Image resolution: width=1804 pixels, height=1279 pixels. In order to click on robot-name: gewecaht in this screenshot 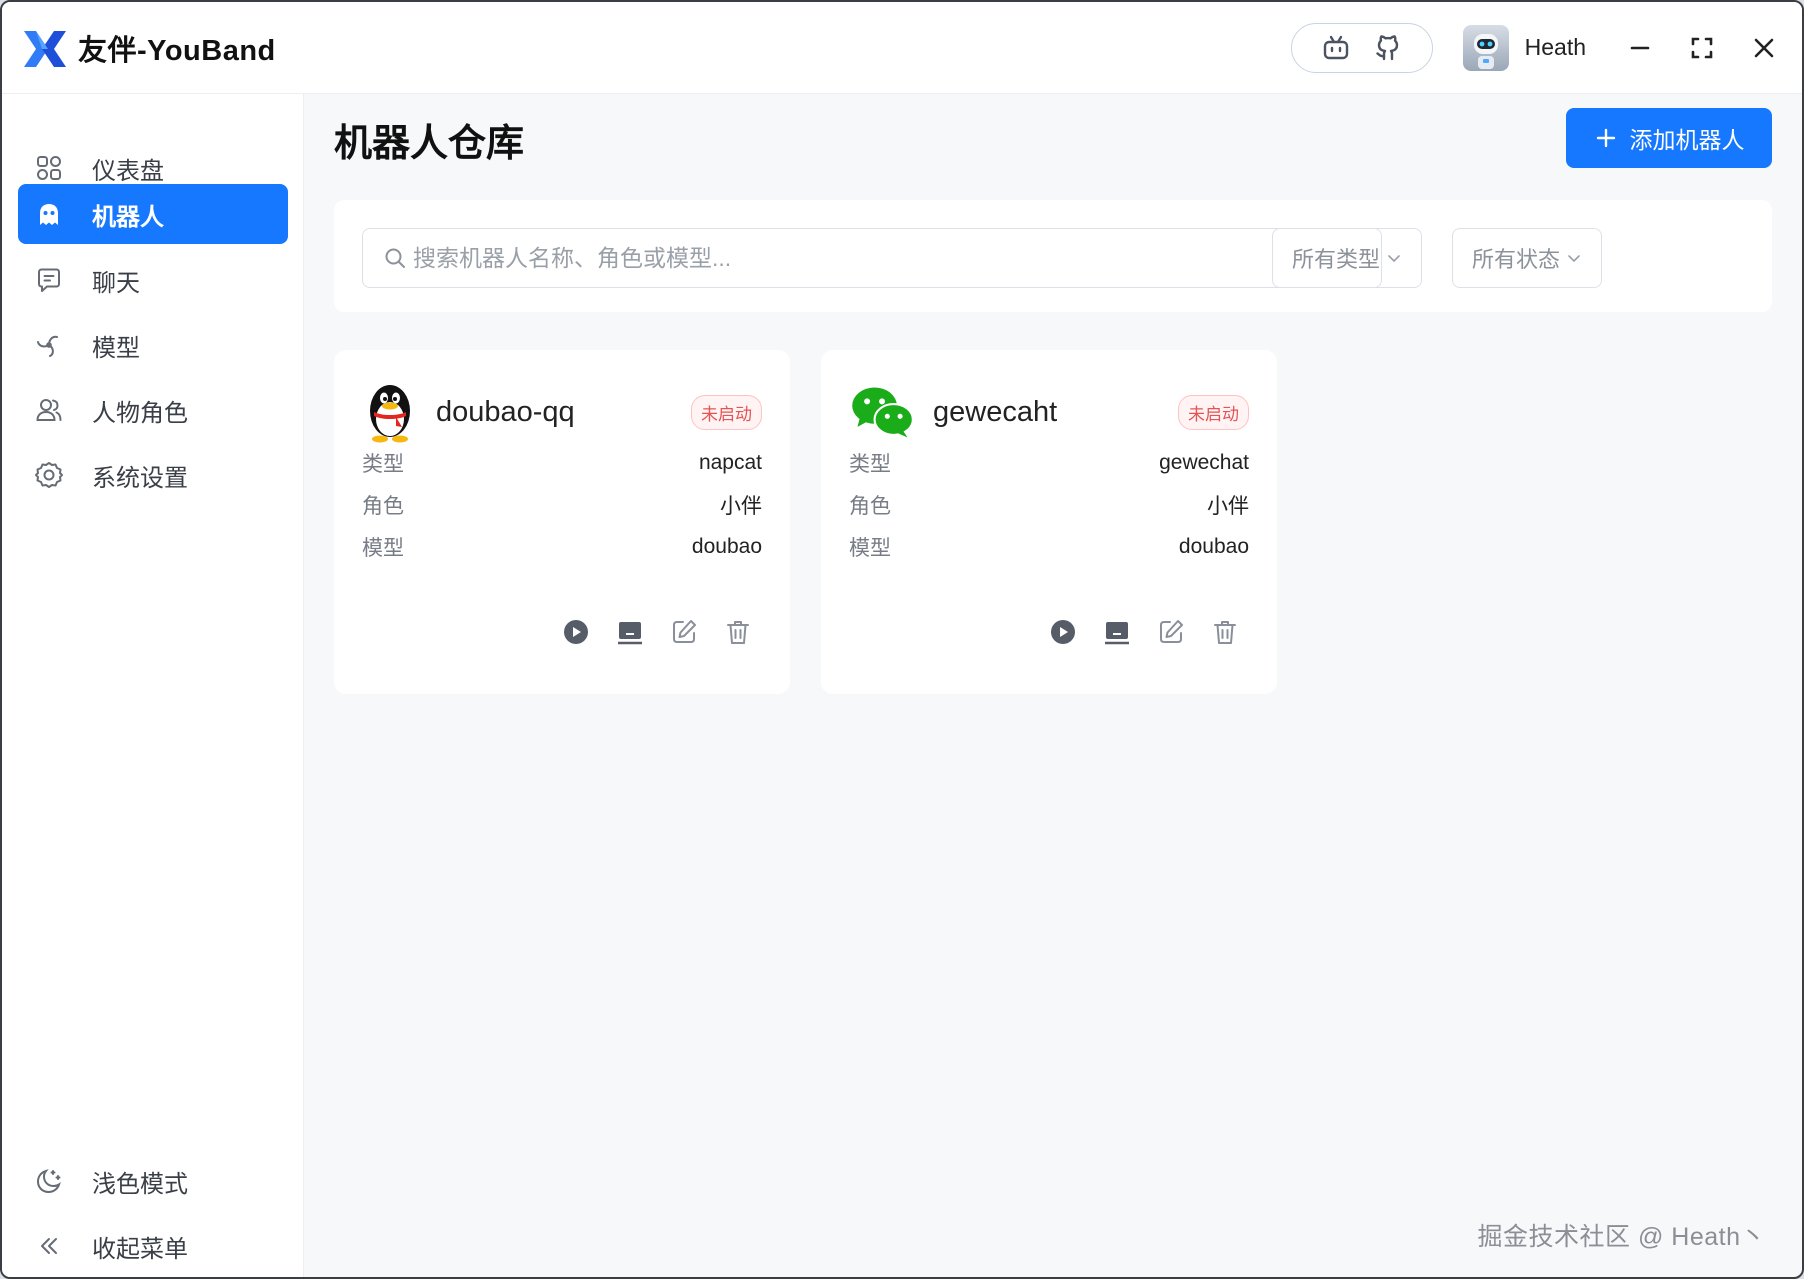, I will do `click(995, 411)`.